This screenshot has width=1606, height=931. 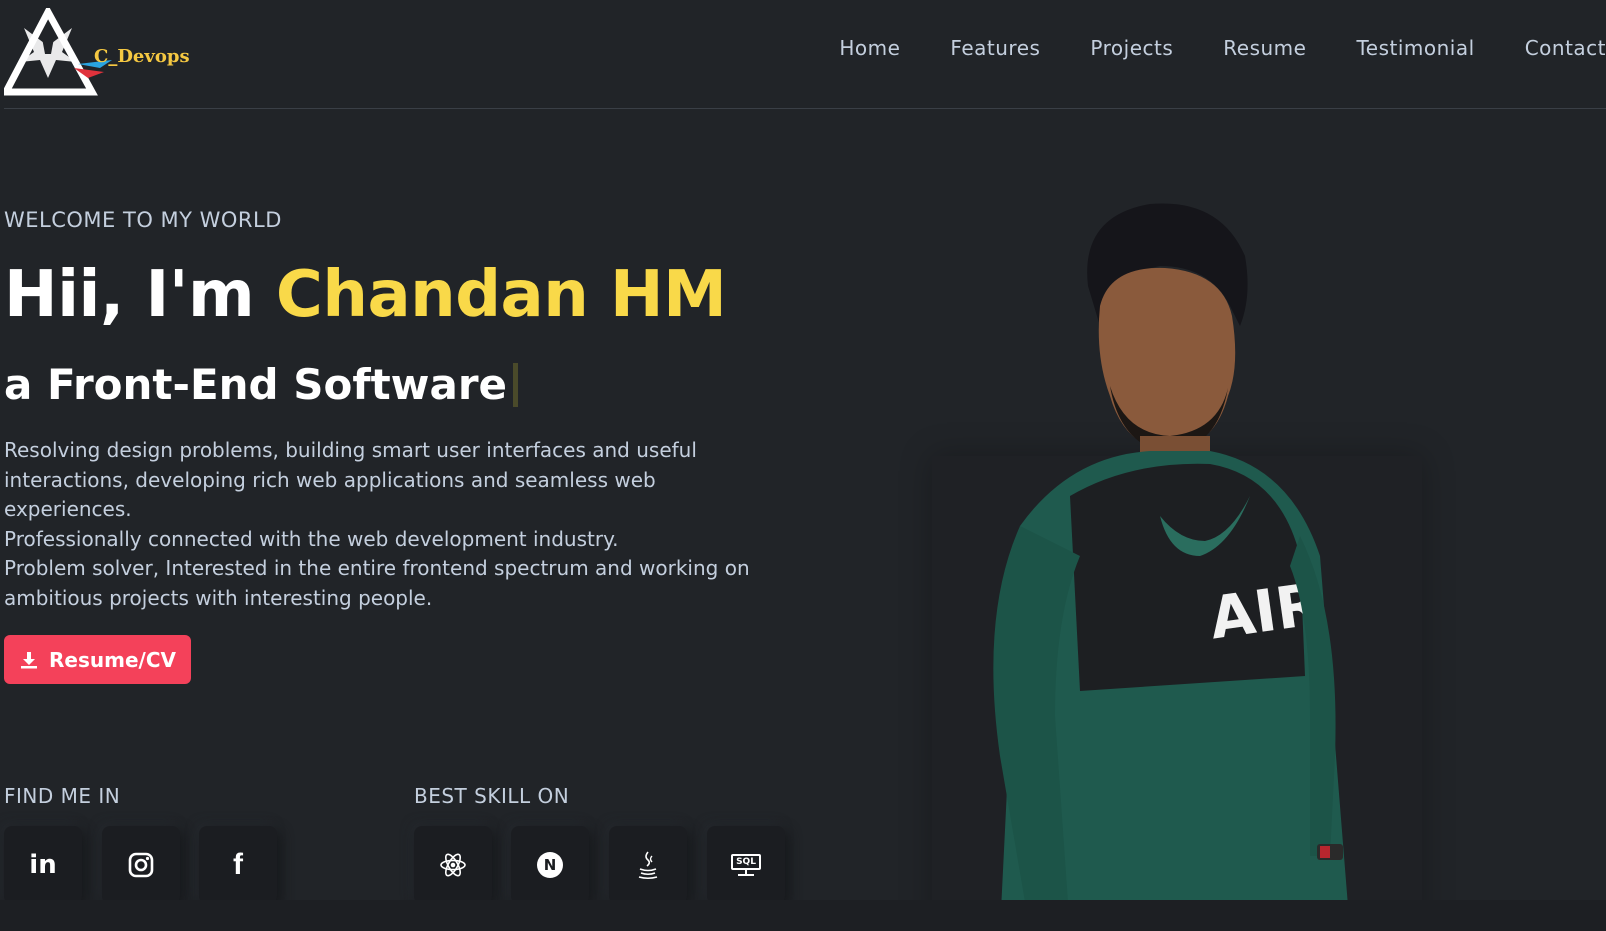 I want to click on skill-java, so click(x=648, y=865).